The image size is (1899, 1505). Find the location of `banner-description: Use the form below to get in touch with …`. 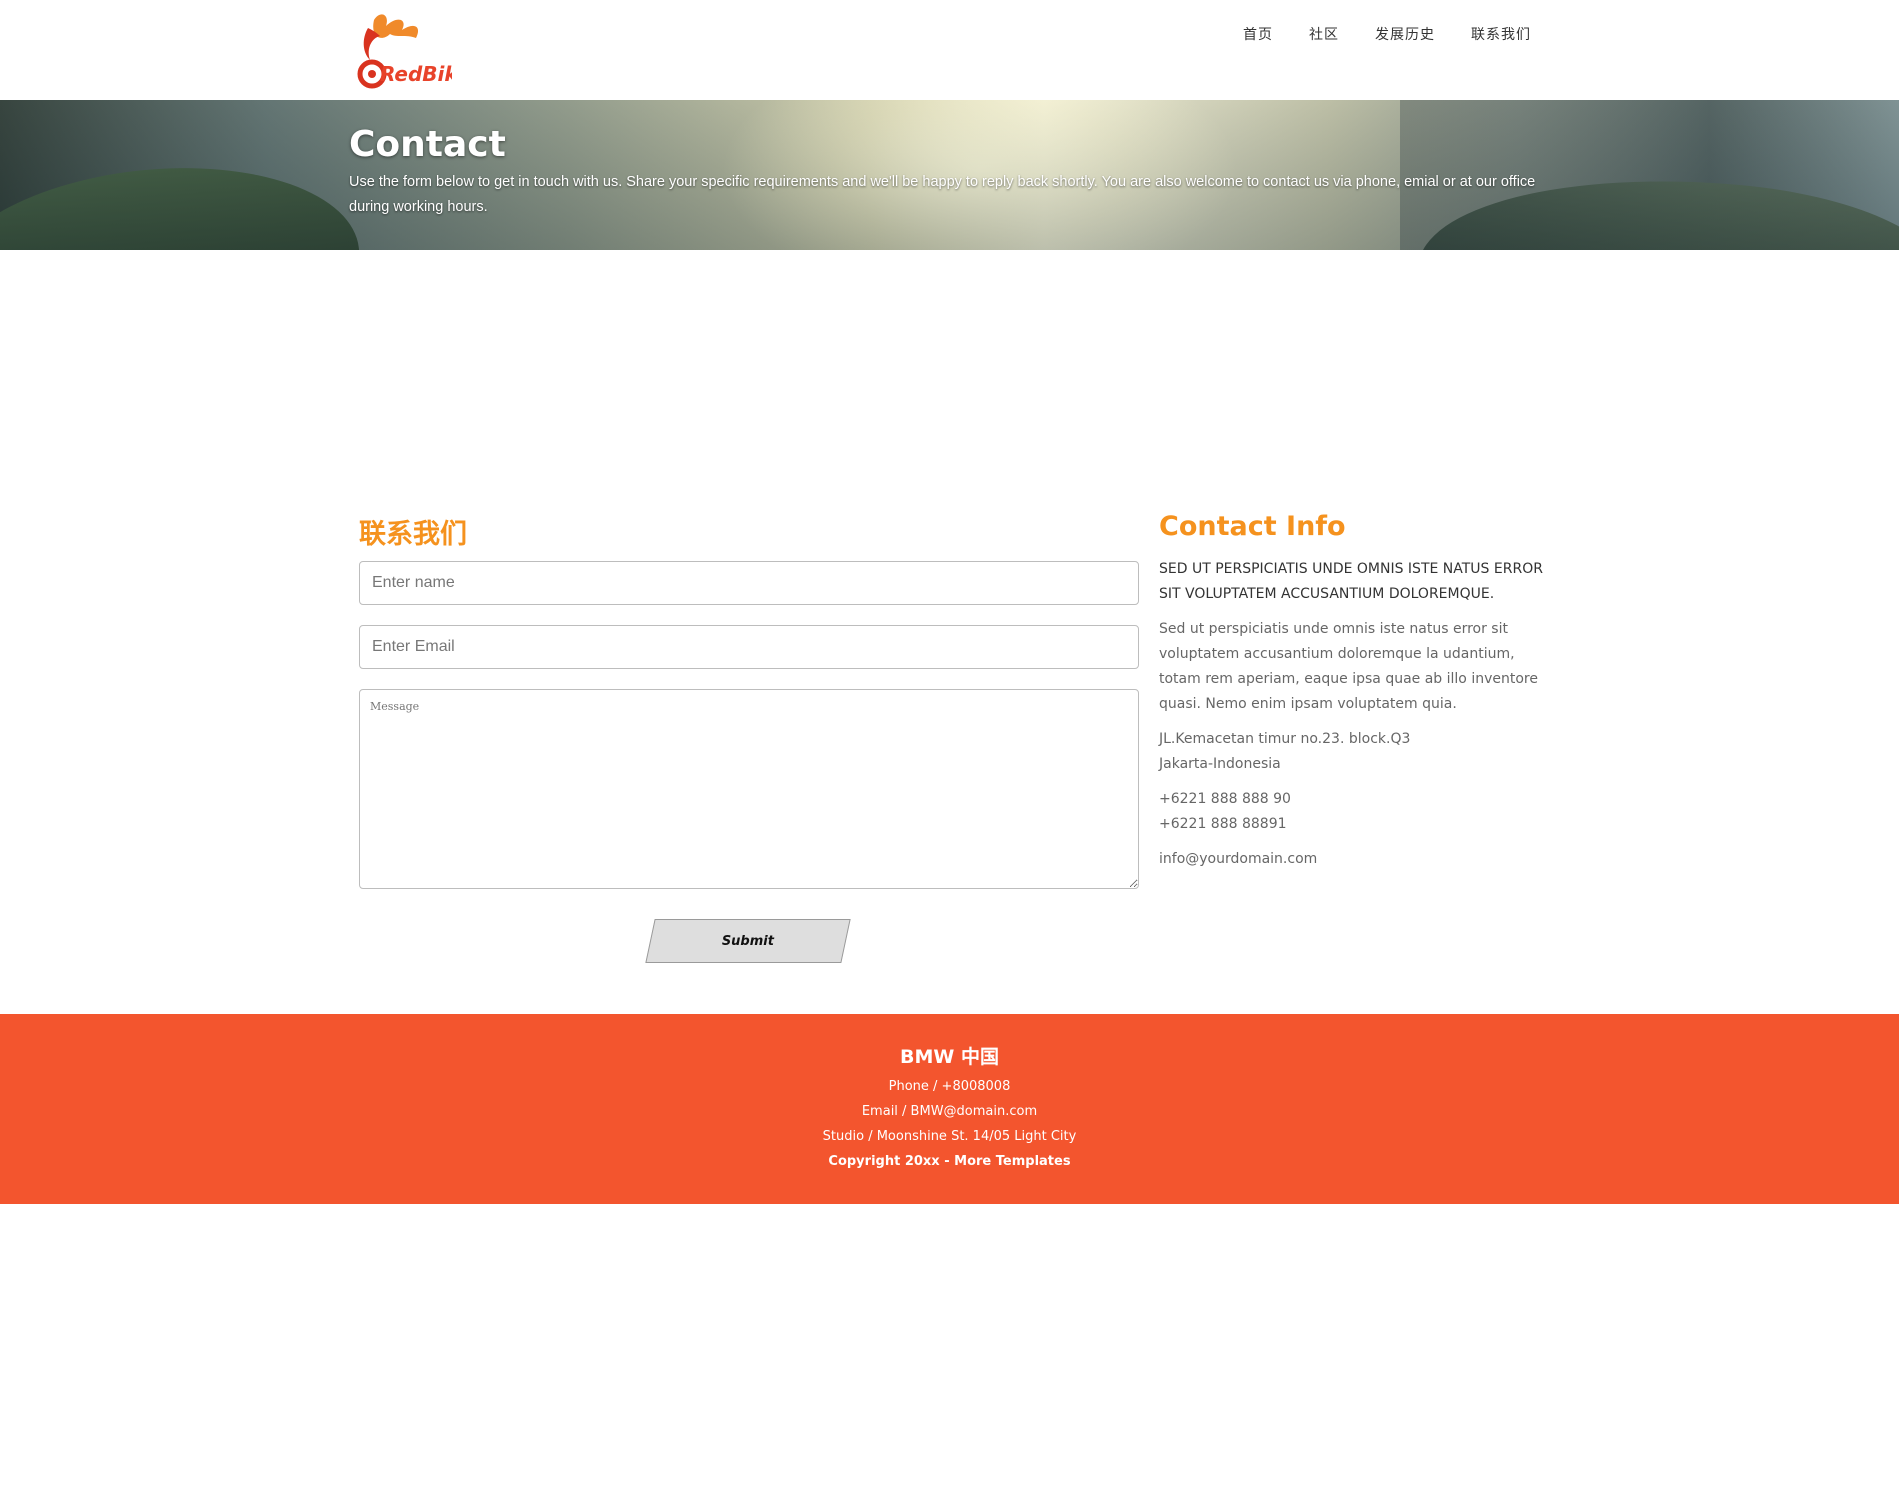

banner-description: Use the form below to get in touch with … is located at coordinates (942, 194).